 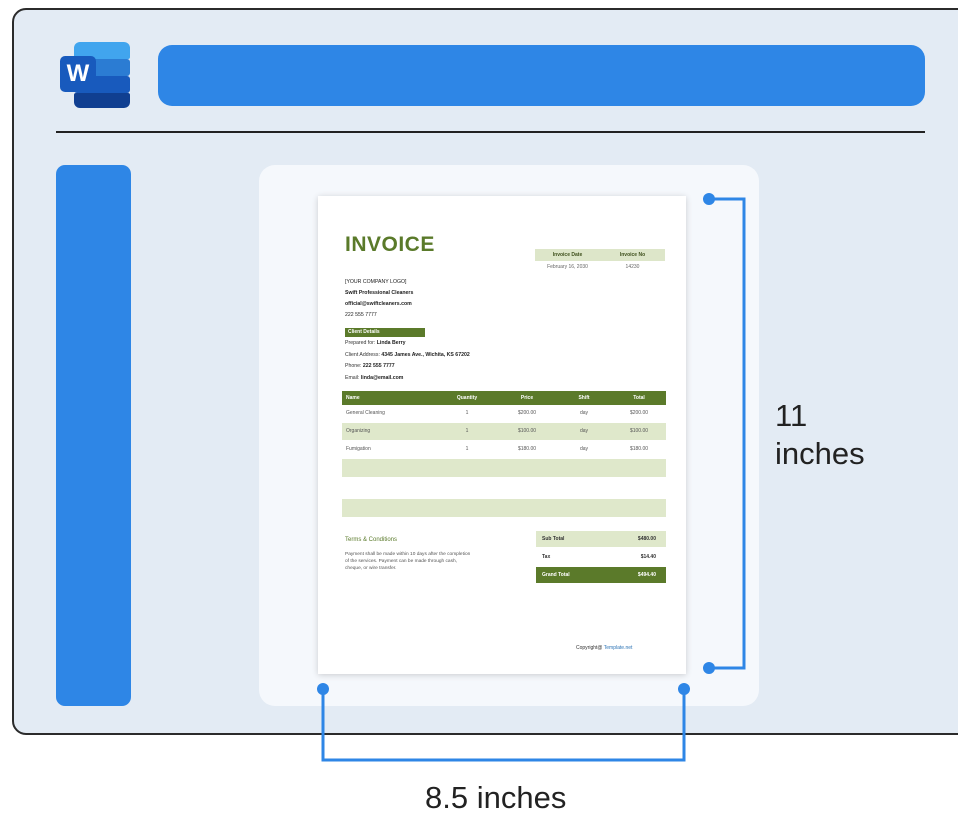 I want to click on invoice-title: INVOICE, so click(x=390, y=244).